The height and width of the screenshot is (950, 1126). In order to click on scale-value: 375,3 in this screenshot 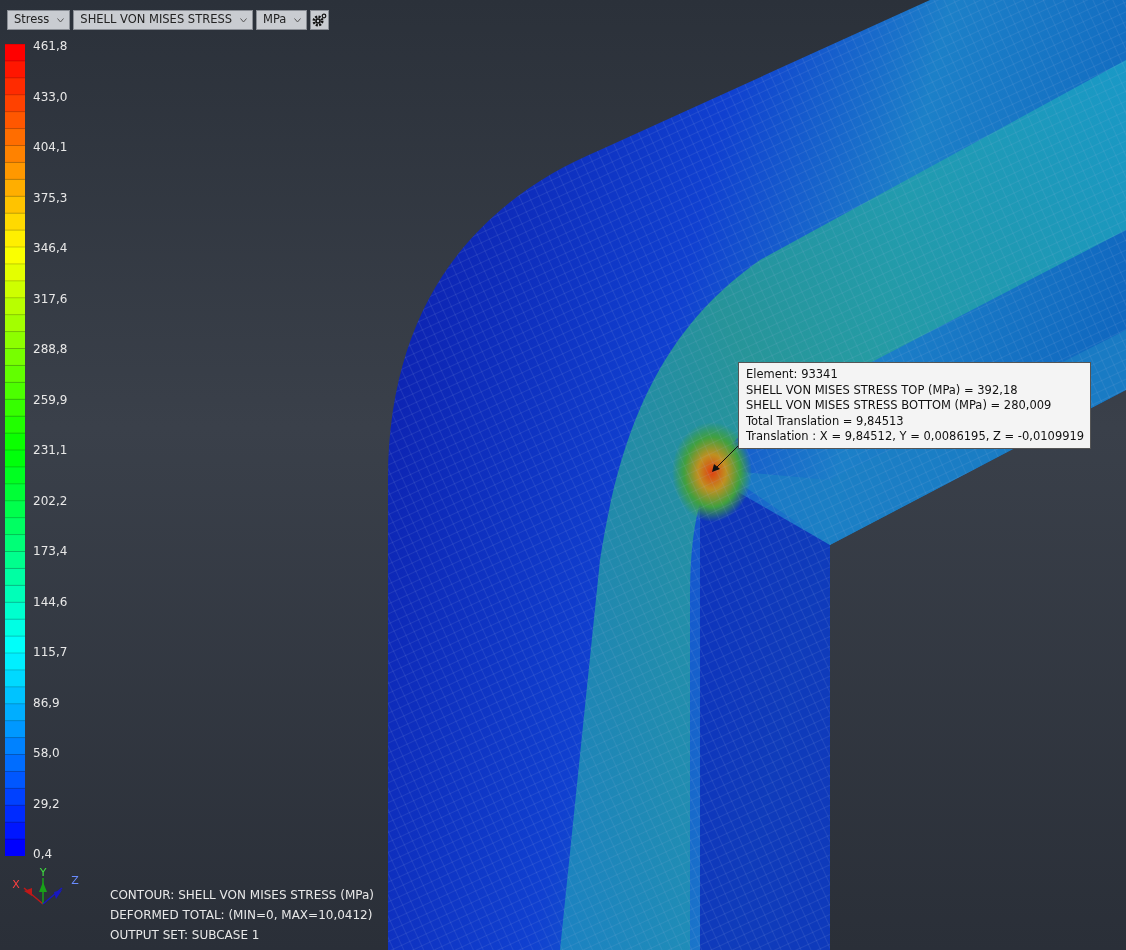, I will do `click(50, 197)`.